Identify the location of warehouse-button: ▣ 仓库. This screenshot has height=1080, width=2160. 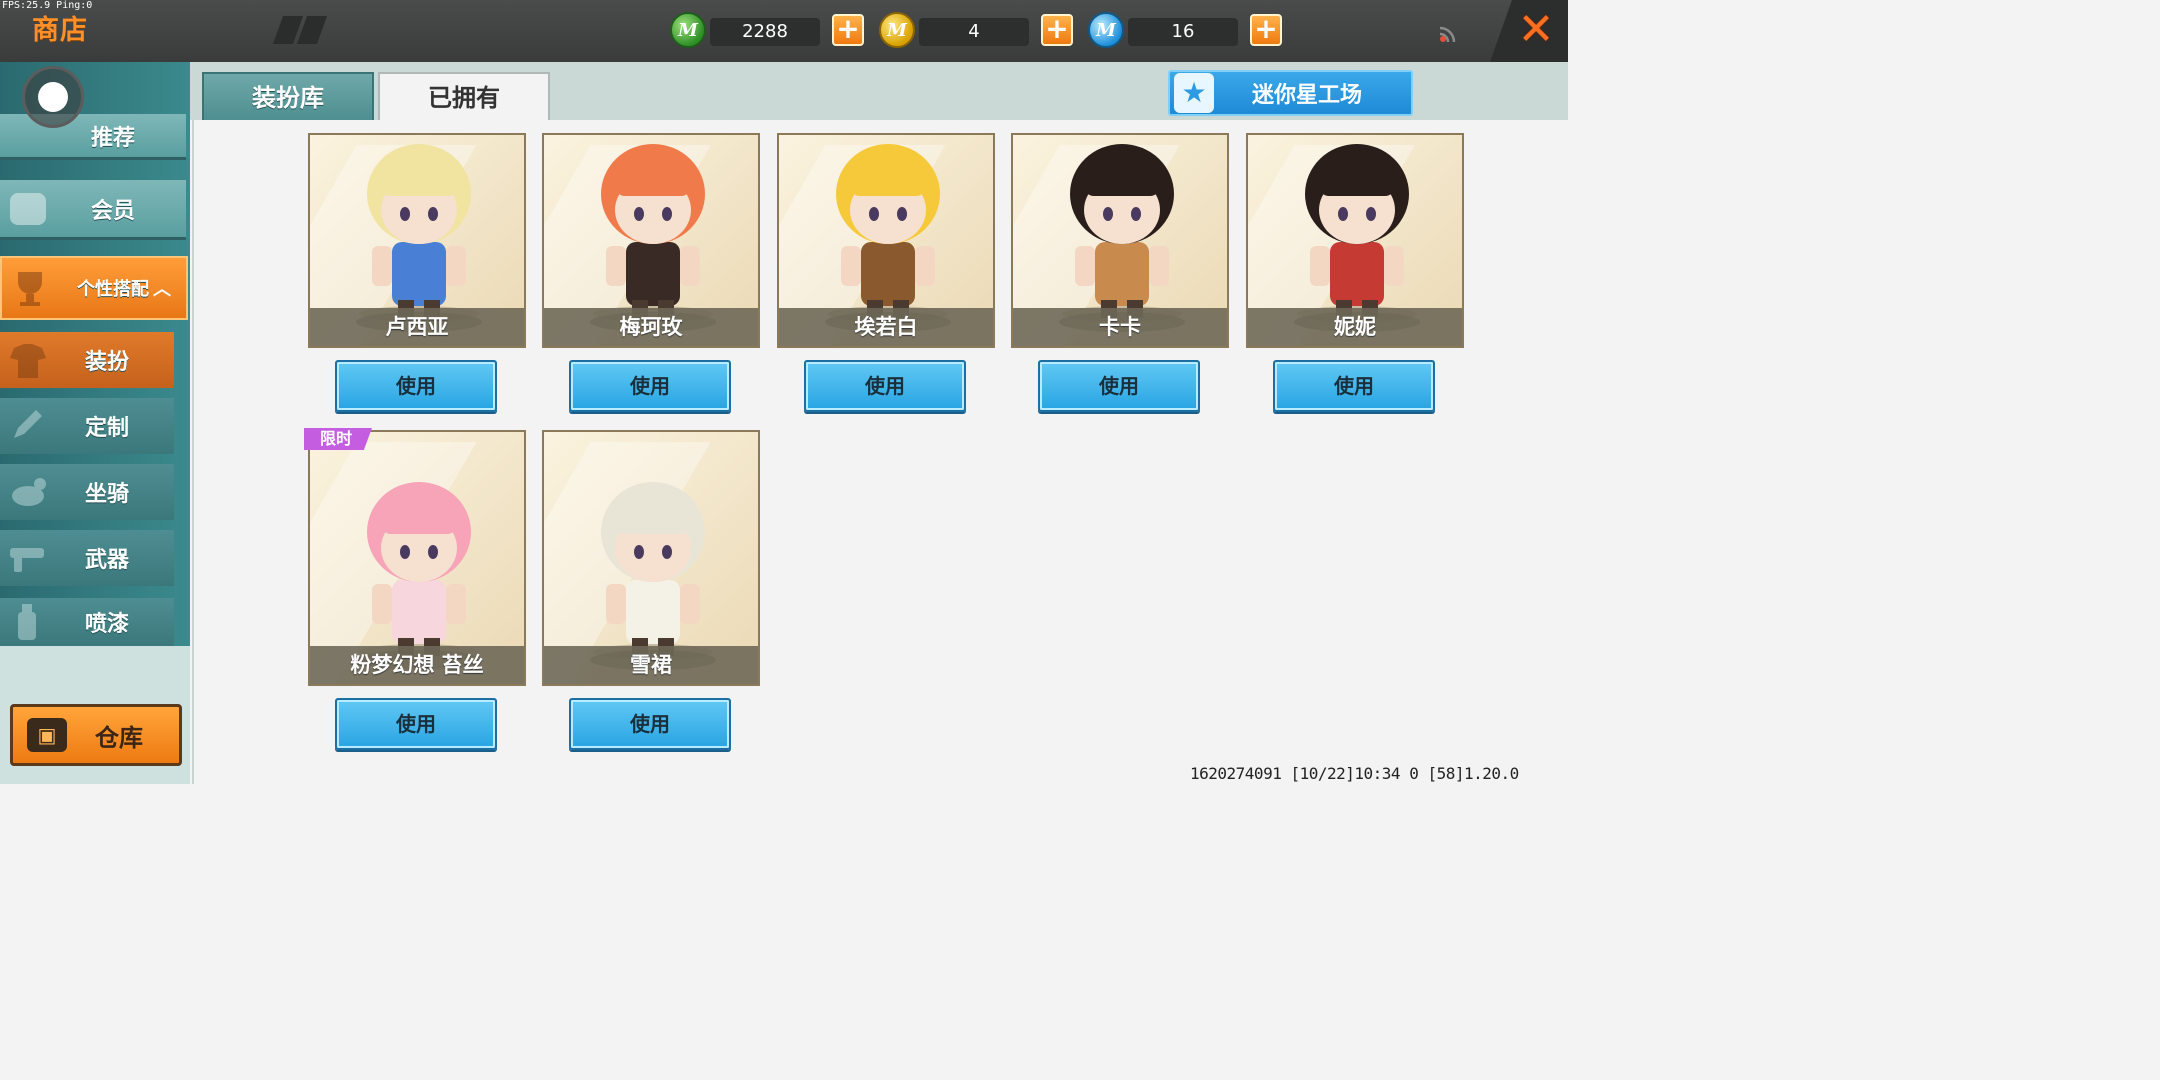
(96, 735).